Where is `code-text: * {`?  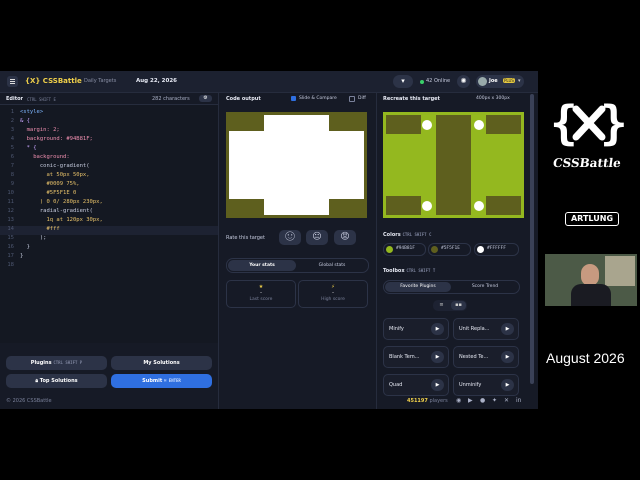
code-text: * { is located at coordinates (28, 148).